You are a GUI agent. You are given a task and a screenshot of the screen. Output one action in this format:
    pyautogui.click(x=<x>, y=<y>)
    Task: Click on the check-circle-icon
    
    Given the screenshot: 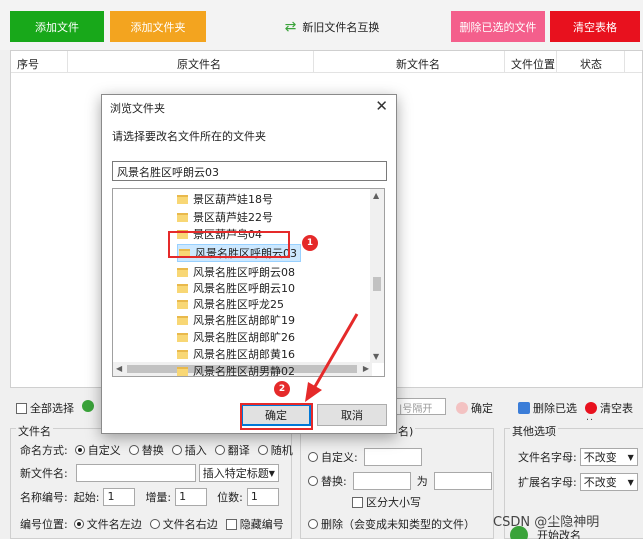 What is the action you would take?
    pyautogui.click(x=88, y=406)
    